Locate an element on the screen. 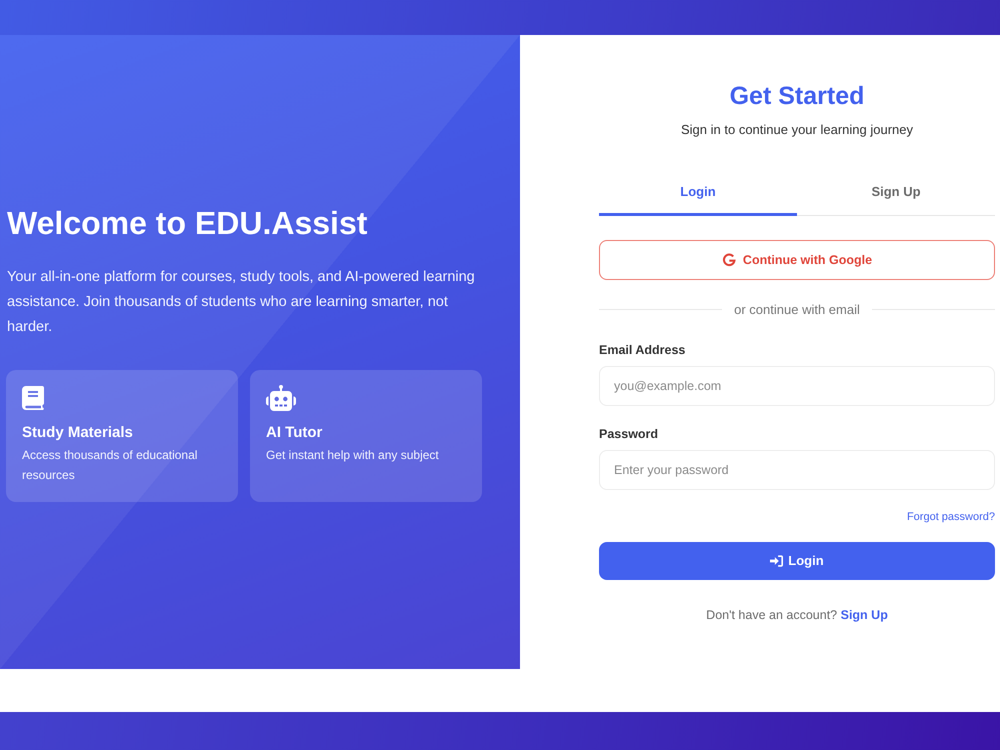  form-subtitle: Sign in to continue your learning journey is located at coordinates (797, 129).